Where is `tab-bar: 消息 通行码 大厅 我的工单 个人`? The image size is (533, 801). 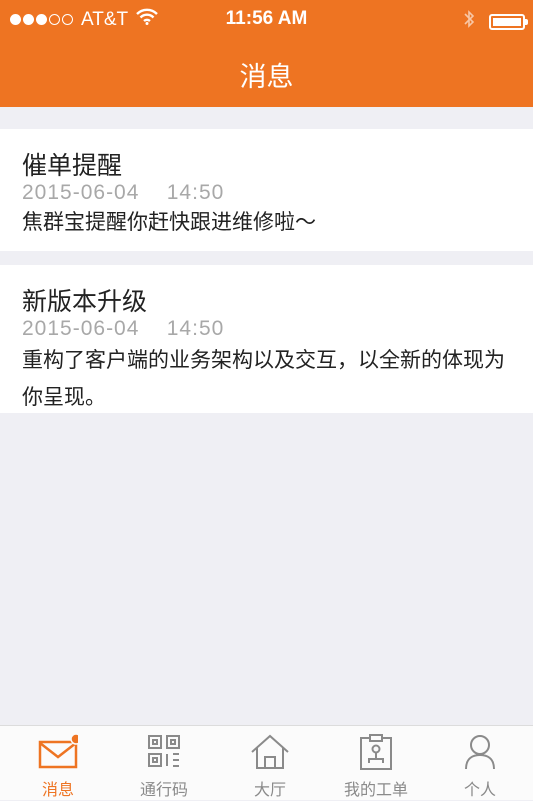
tab-bar: 消息 通行码 大厅 我的工单 个人 is located at coordinates (266, 762).